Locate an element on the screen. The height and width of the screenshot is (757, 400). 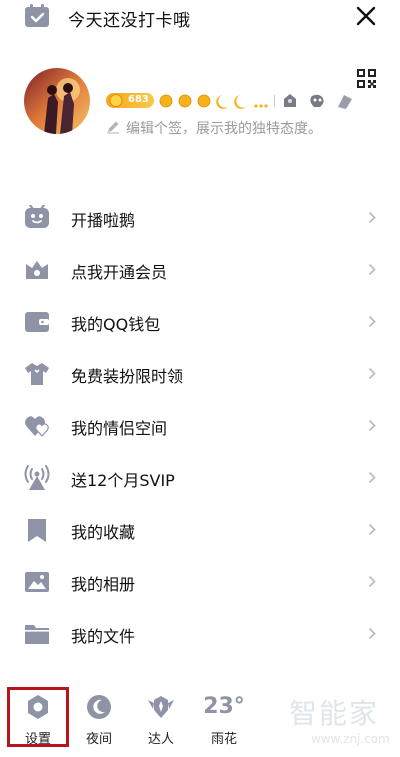
menu-item-svip-gift: 送12个月SVIP is located at coordinates (200, 478).